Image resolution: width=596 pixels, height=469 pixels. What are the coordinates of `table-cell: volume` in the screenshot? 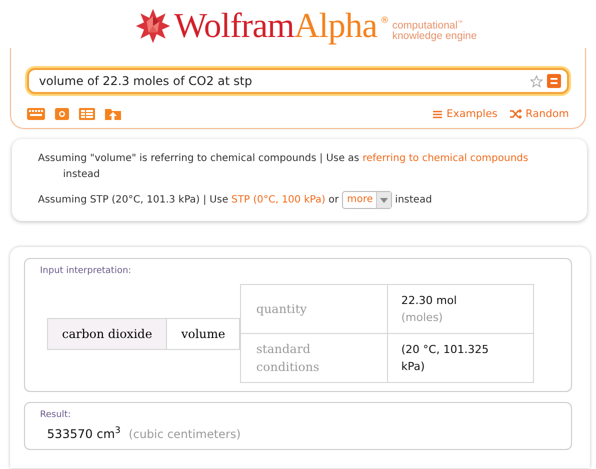 It's located at (203, 334).